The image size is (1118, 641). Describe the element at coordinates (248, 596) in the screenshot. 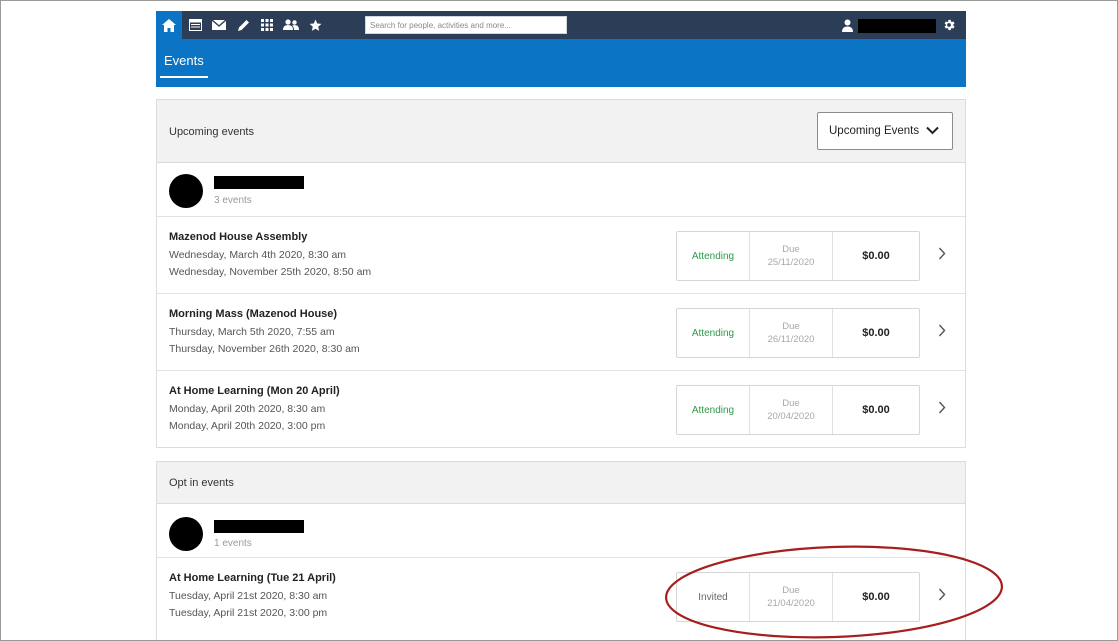

I see `event-start-date: Tuesday, April 21st 2020, 8:30 am` at that location.